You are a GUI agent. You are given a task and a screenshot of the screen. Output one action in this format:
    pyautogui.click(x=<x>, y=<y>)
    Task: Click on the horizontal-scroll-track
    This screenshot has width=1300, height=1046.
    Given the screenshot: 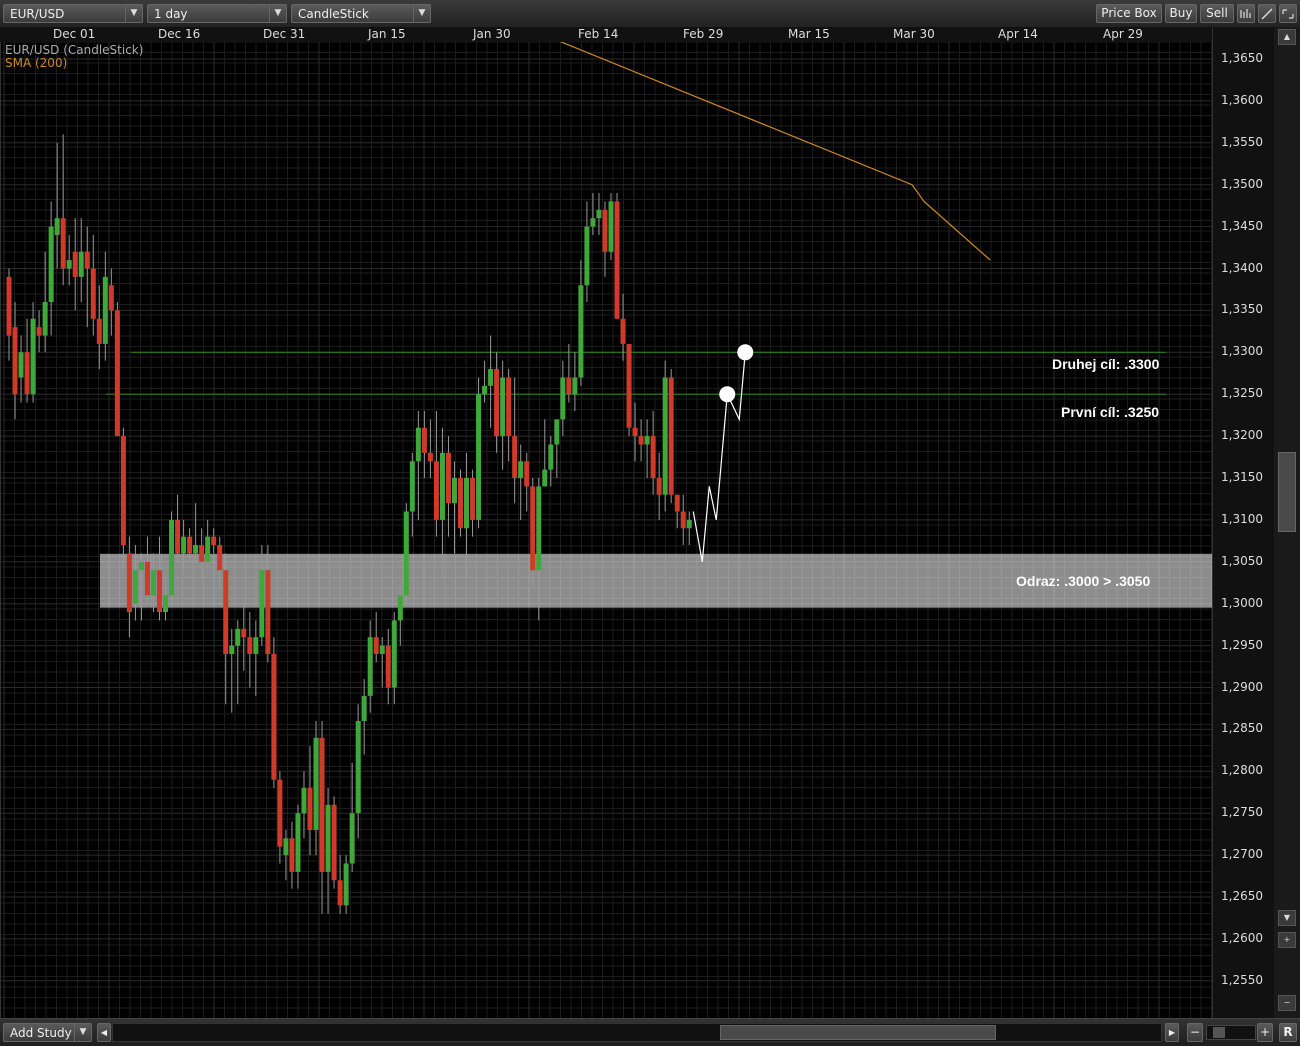 What is the action you would take?
    pyautogui.click(x=637, y=1032)
    